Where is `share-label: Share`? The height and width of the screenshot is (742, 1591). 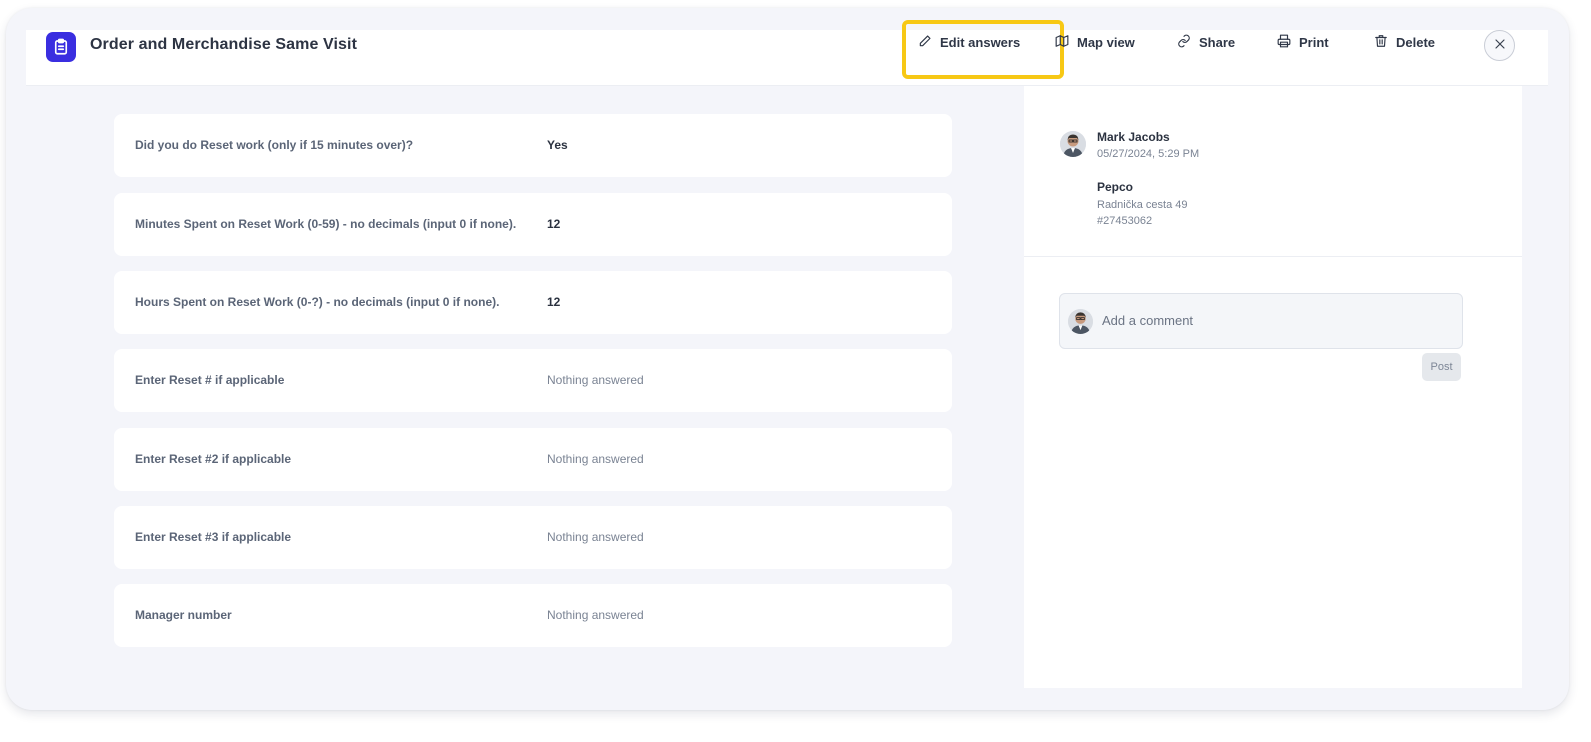
share-label: Share is located at coordinates (1217, 42).